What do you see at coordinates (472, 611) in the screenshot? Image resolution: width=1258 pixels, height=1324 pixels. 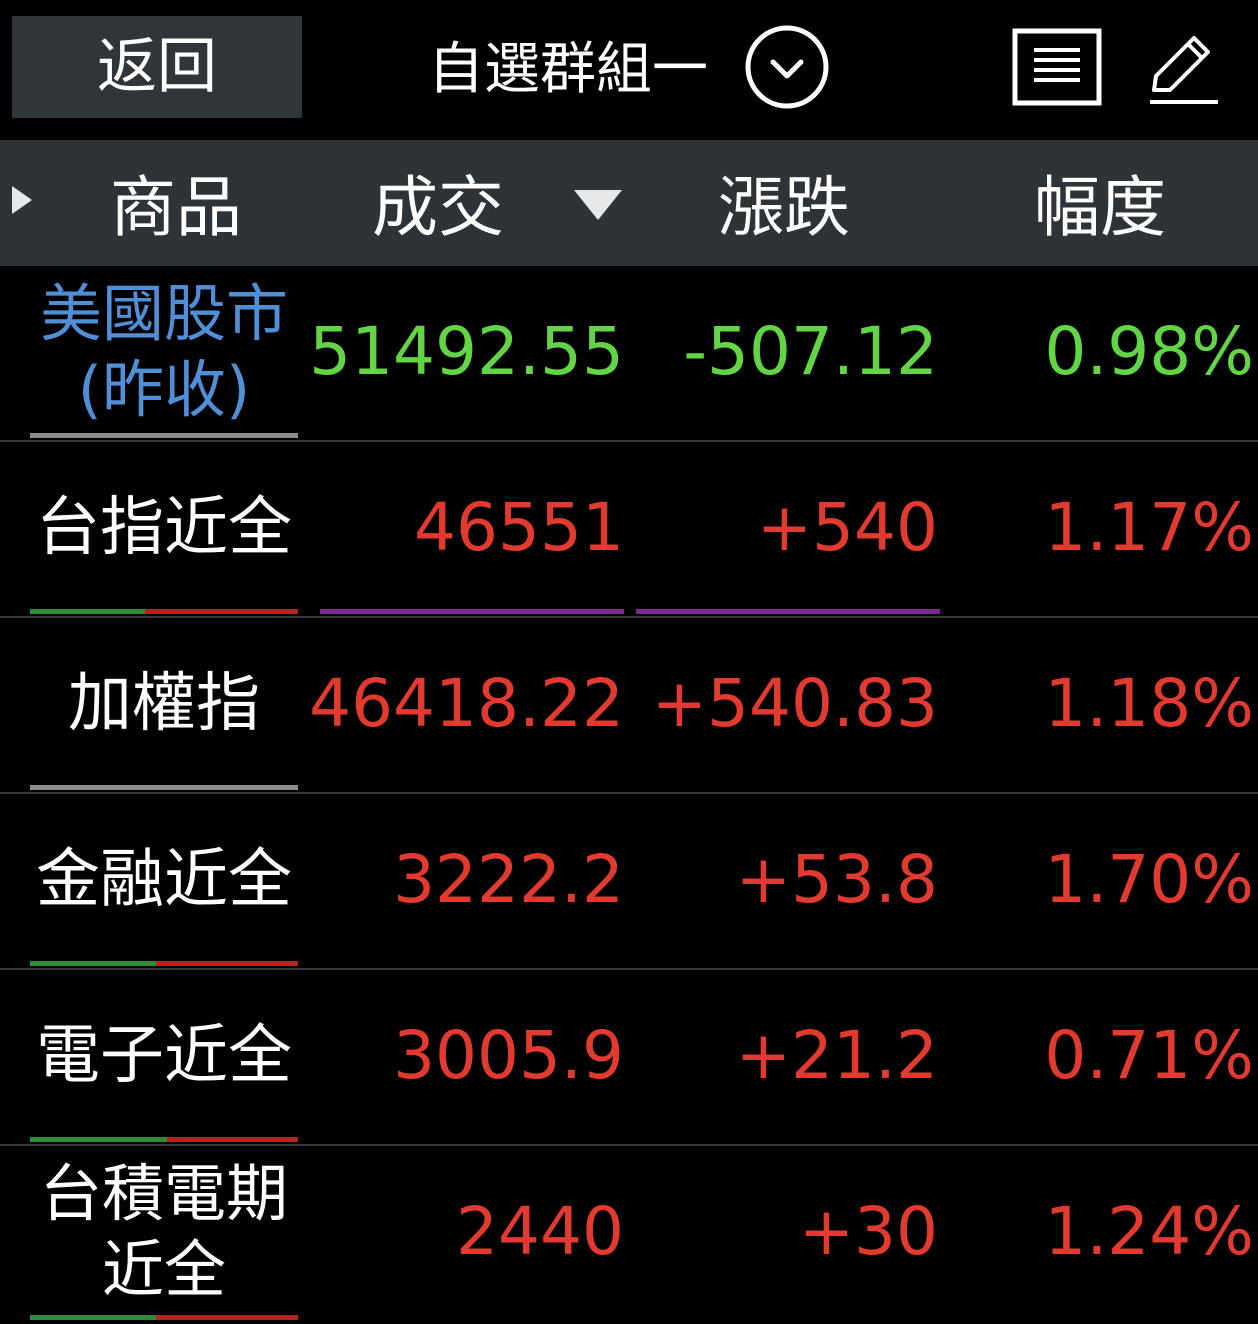 I see `price-indicator-bar` at bounding box center [472, 611].